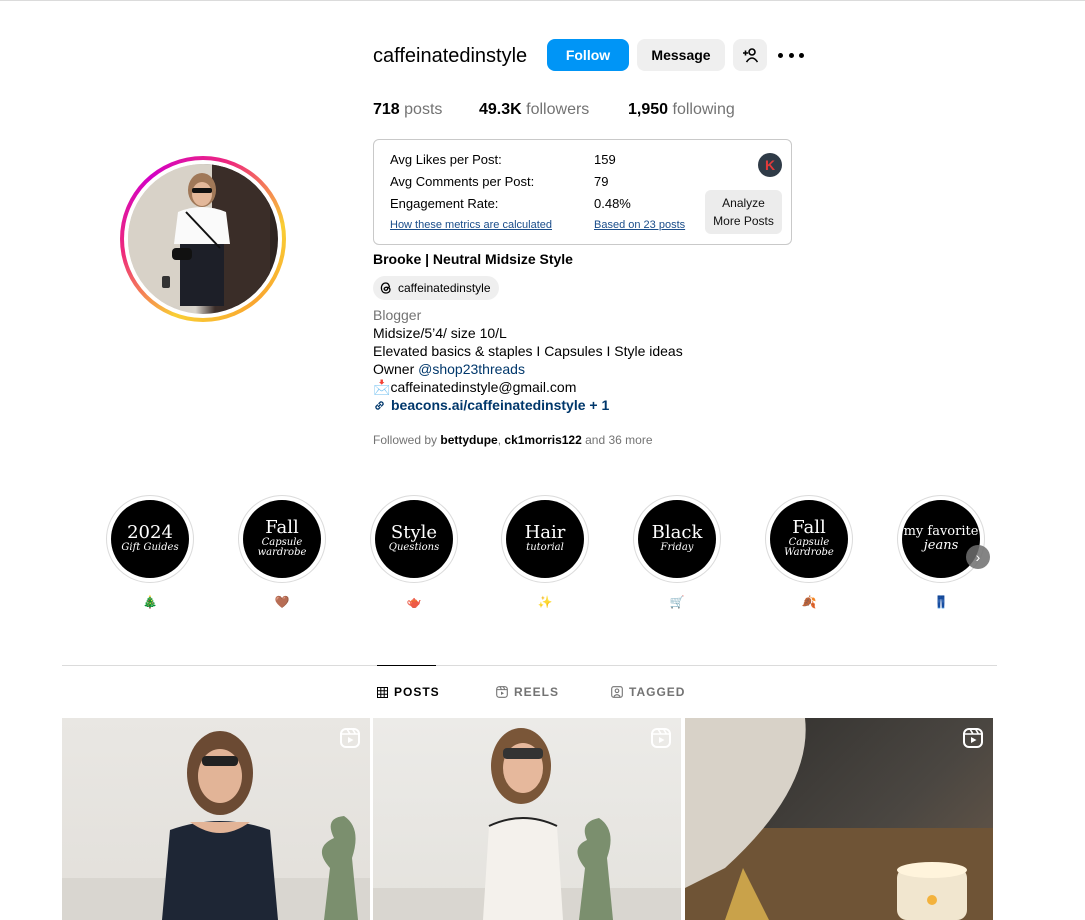 The height and width of the screenshot is (920, 1085). I want to click on highlight-label: ✨, so click(545, 602).